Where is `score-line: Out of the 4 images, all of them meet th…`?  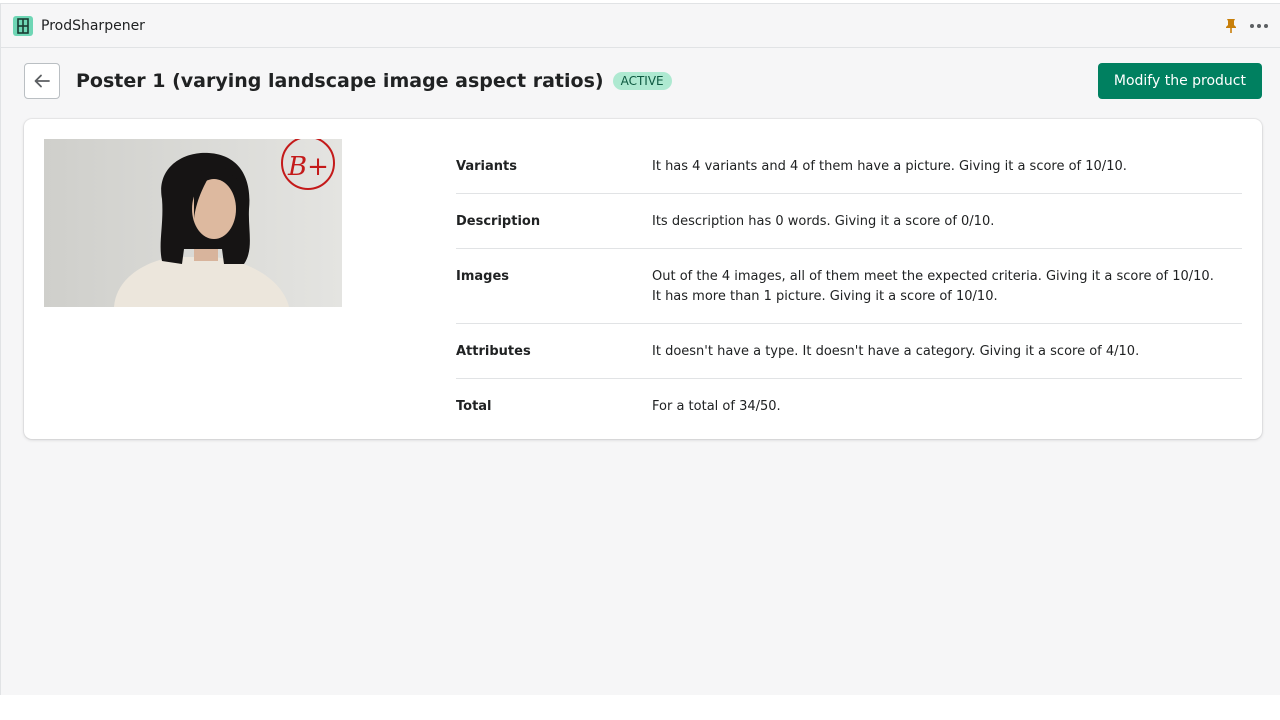 score-line: Out of the 4 images, all of them meet th… is located at coordinates (933, 276).